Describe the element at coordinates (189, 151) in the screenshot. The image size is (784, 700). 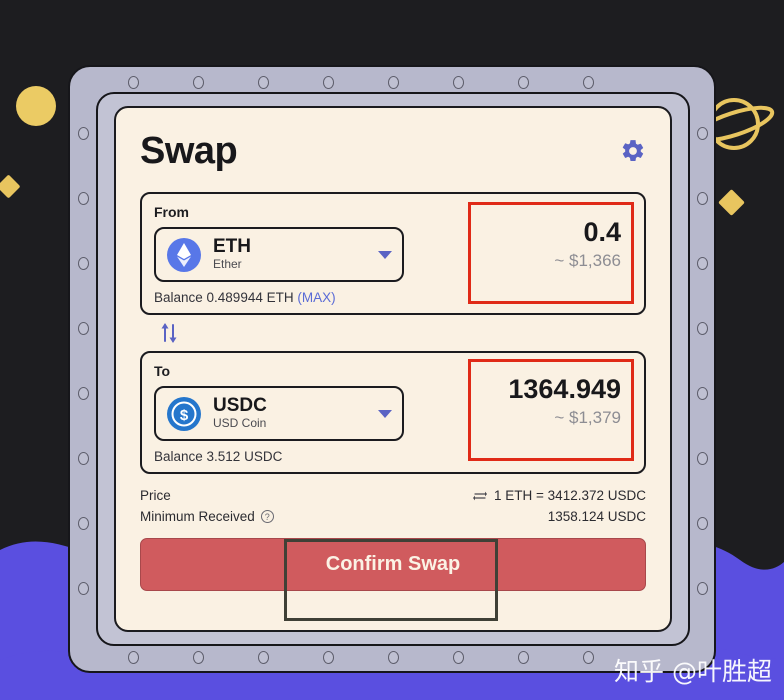
I see `page-title: Swap` at that location.